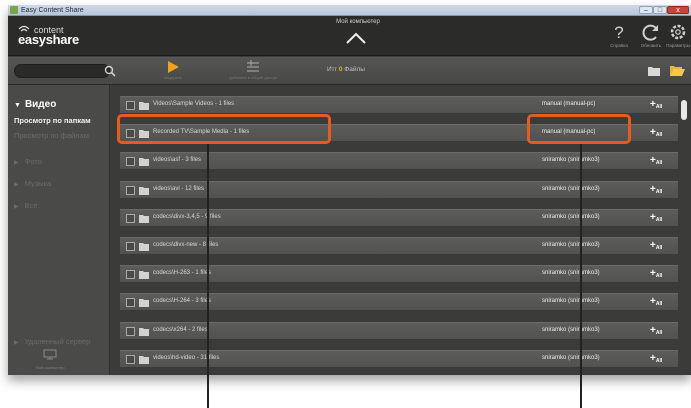 The width and height of the screenshot is (691, 408). What do you see at coordinates (646, 10) in the screenshot?
I see `minimize-button: –` at bounding box center [646, 10].